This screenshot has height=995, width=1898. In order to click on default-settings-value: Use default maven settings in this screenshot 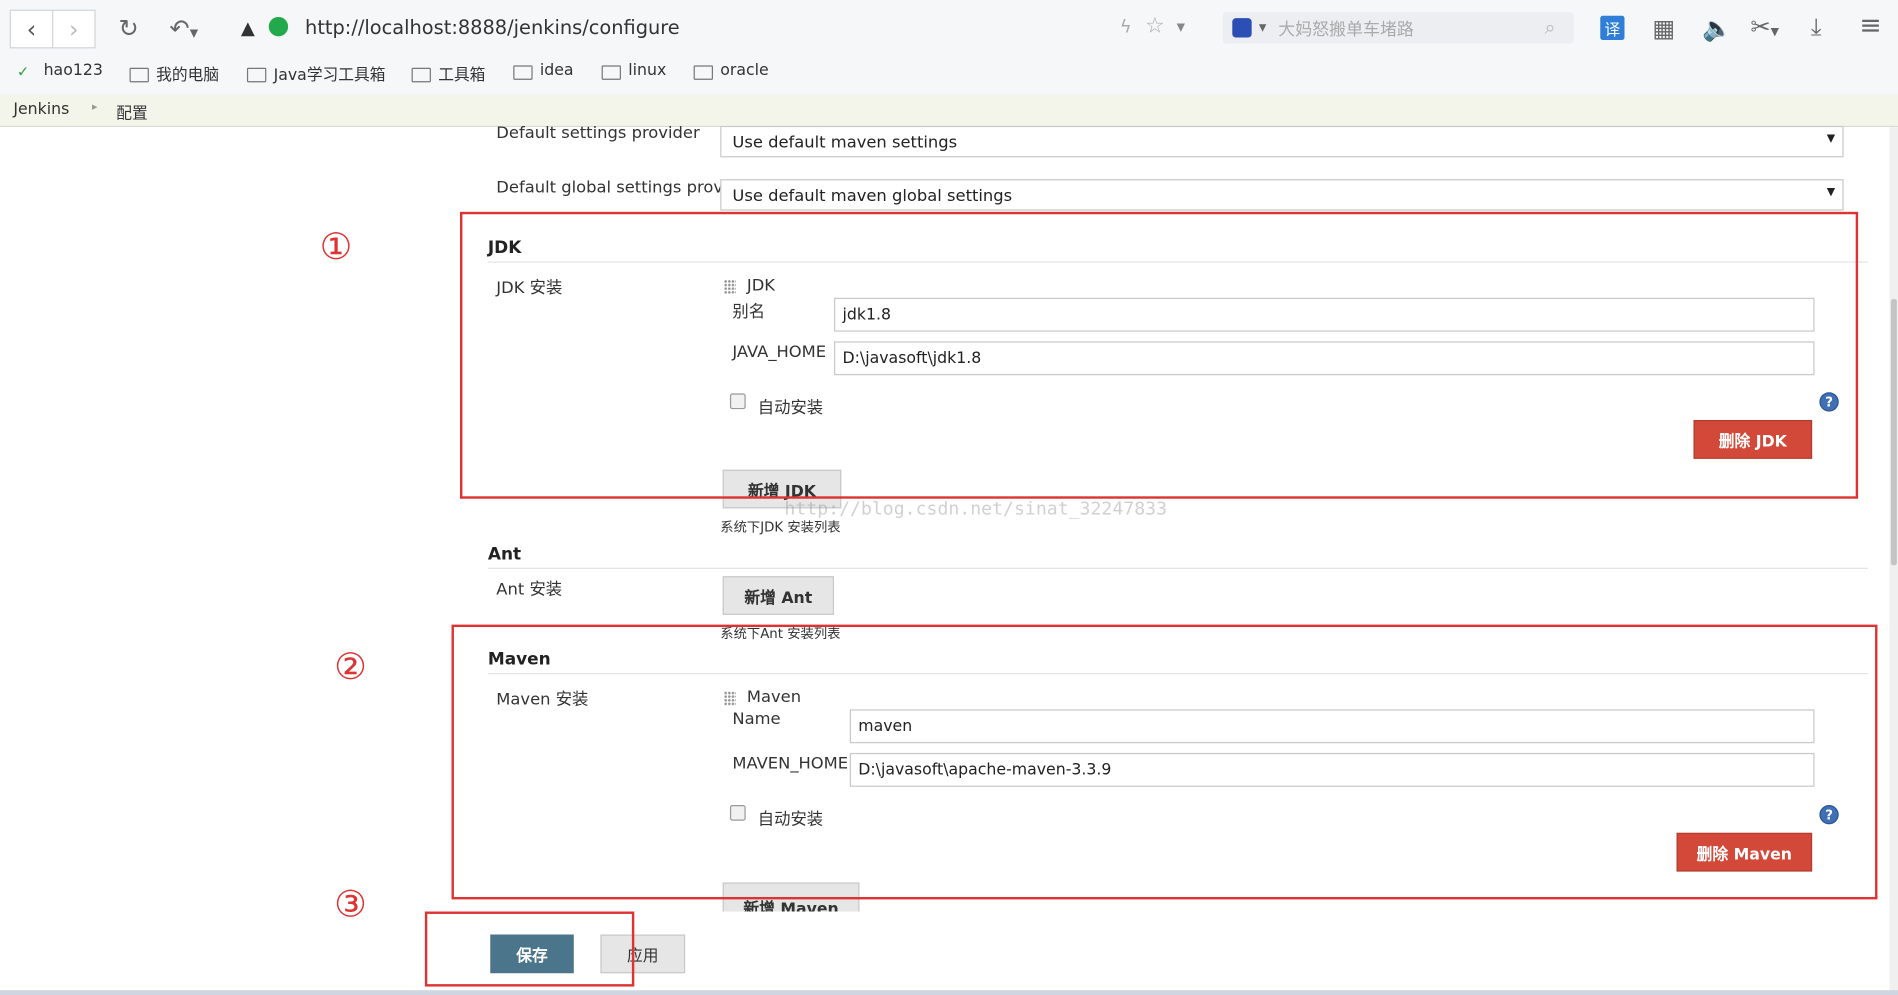, I will do `click(845, 143)`.